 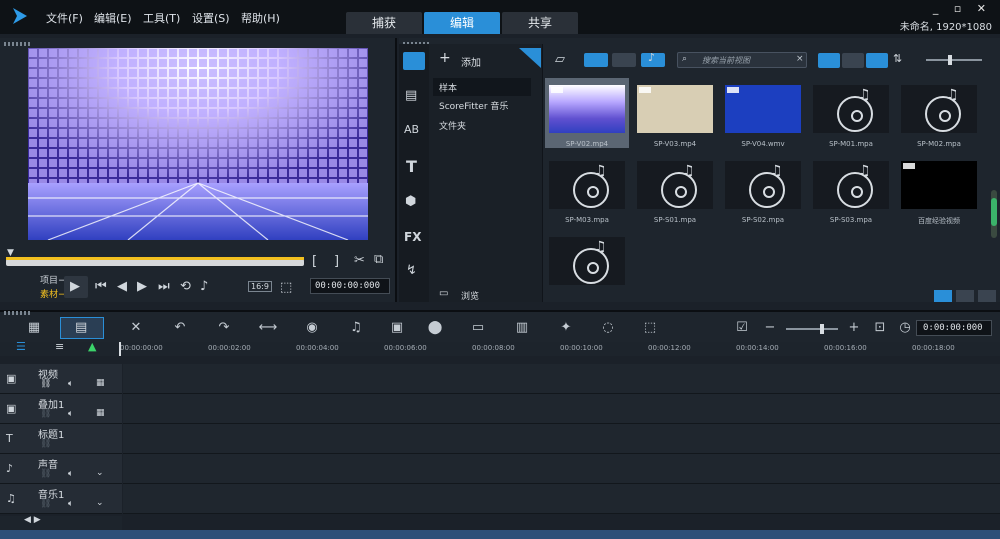 I want to click on time-remap-icon: ✦, so click(x=566, y=327).